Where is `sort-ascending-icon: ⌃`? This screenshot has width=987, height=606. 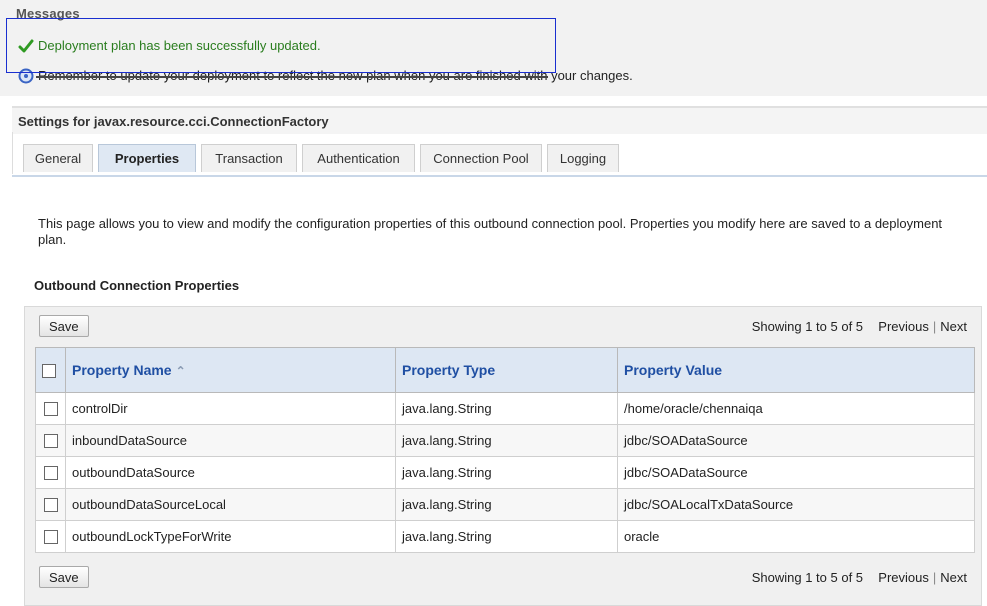 sort-ascending-icon: ⌃ is located at coordinates (181, 371).